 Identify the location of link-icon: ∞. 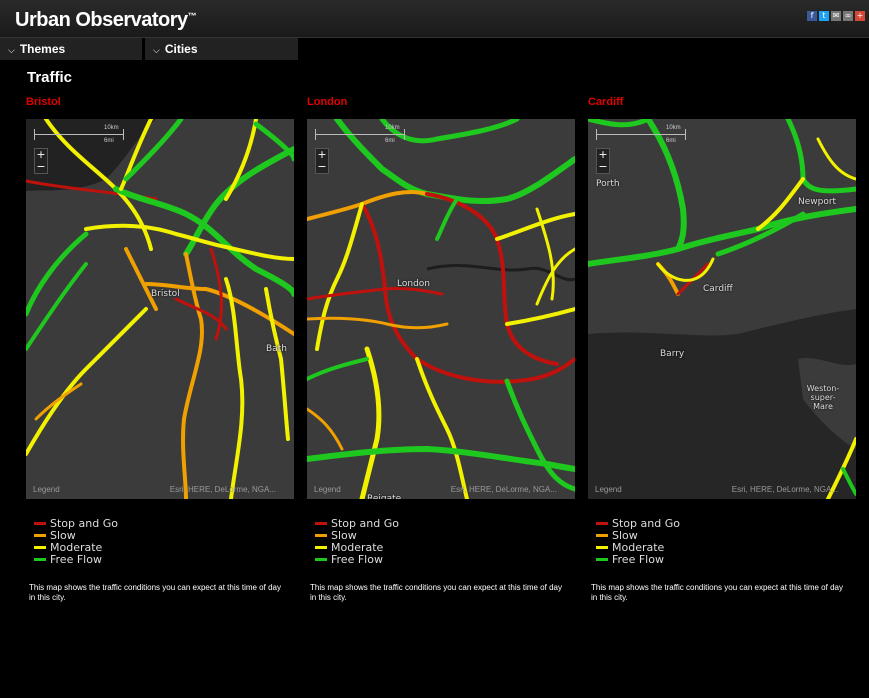
(848, 16).